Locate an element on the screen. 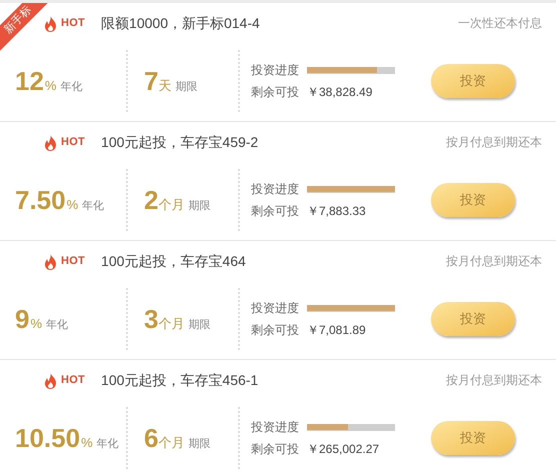 The width and height of the screenshot is (556, 473). product-title: 100元起投，车存宝456-1 is located at coordinates (179, 380).